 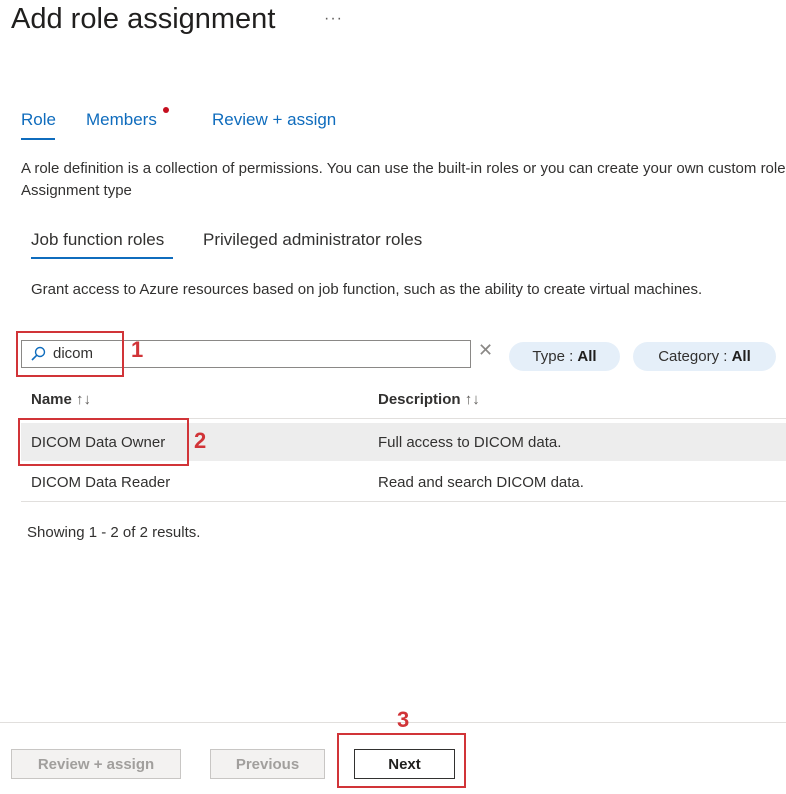 I want to click on type-filter-pill: Type : All, so click(x=564, y=356).